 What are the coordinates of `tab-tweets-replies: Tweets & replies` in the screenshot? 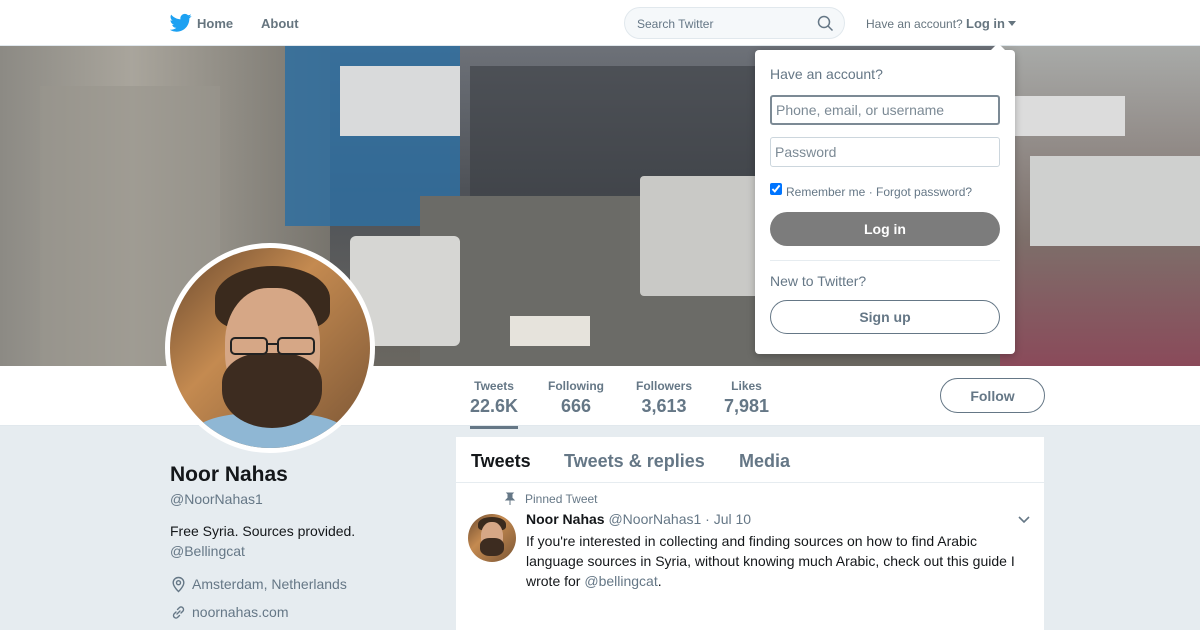 It's located at (634, 461).